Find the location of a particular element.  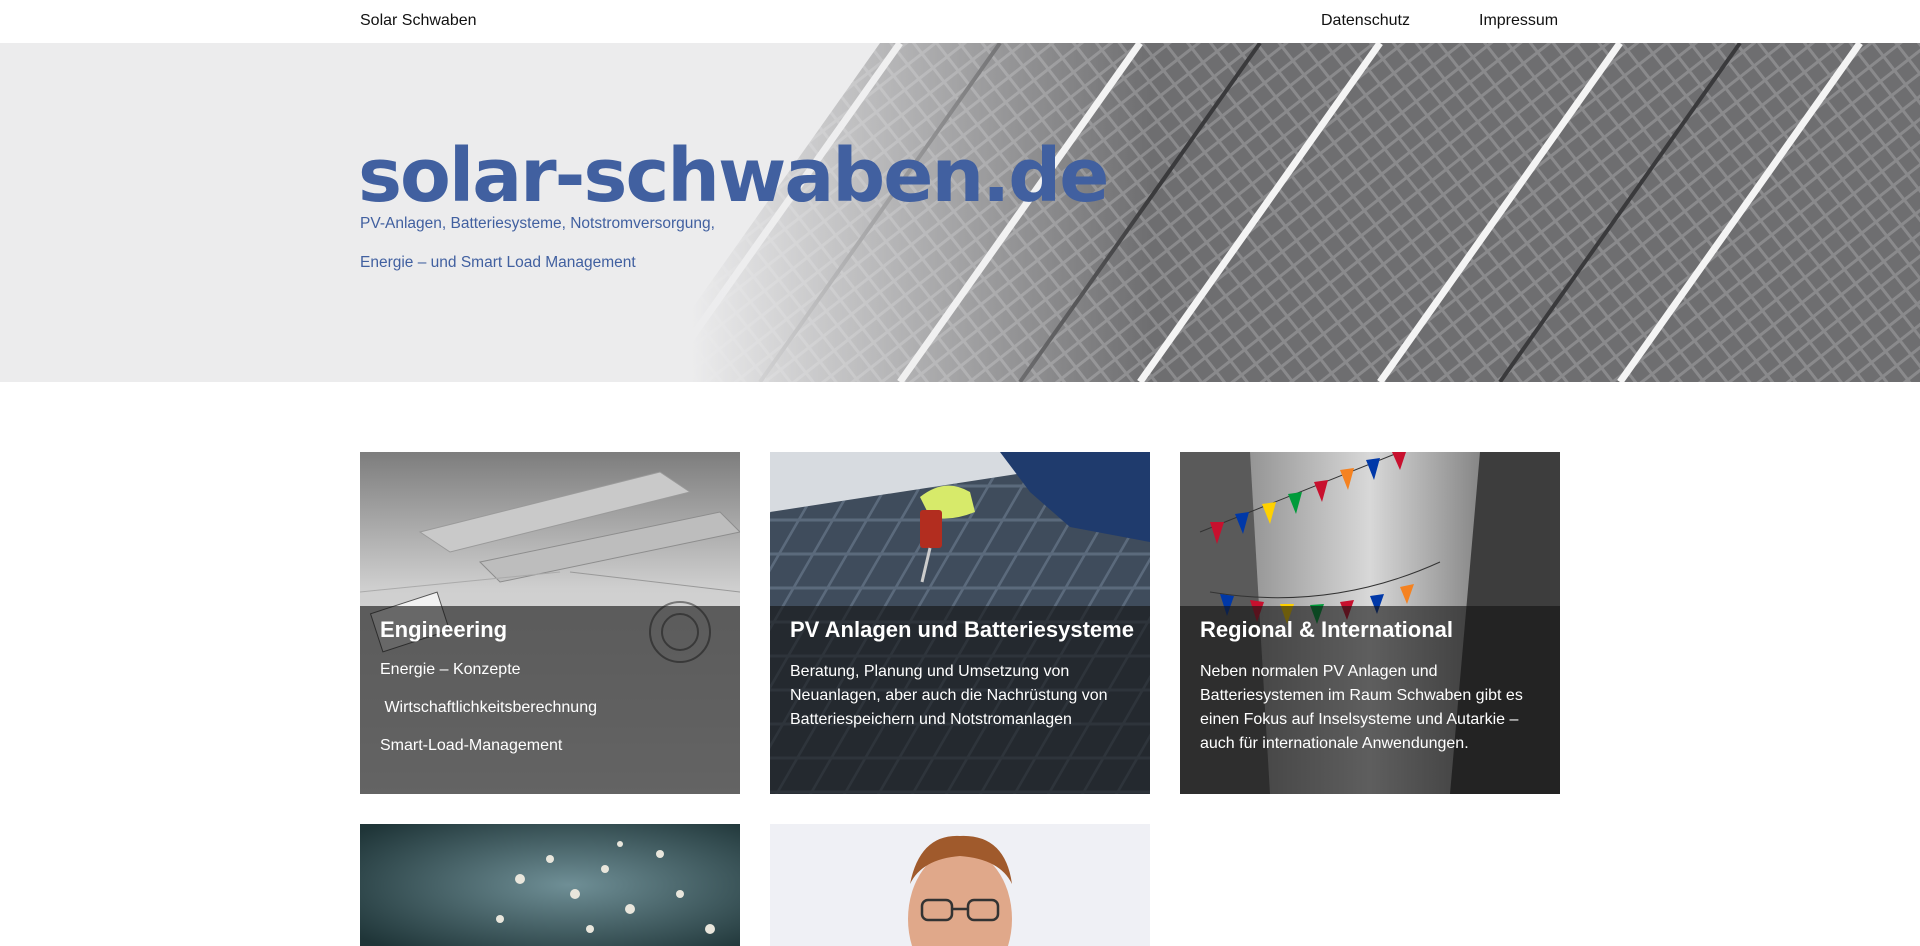

dandelion-seeds-image is located at coordinates (550, 885).